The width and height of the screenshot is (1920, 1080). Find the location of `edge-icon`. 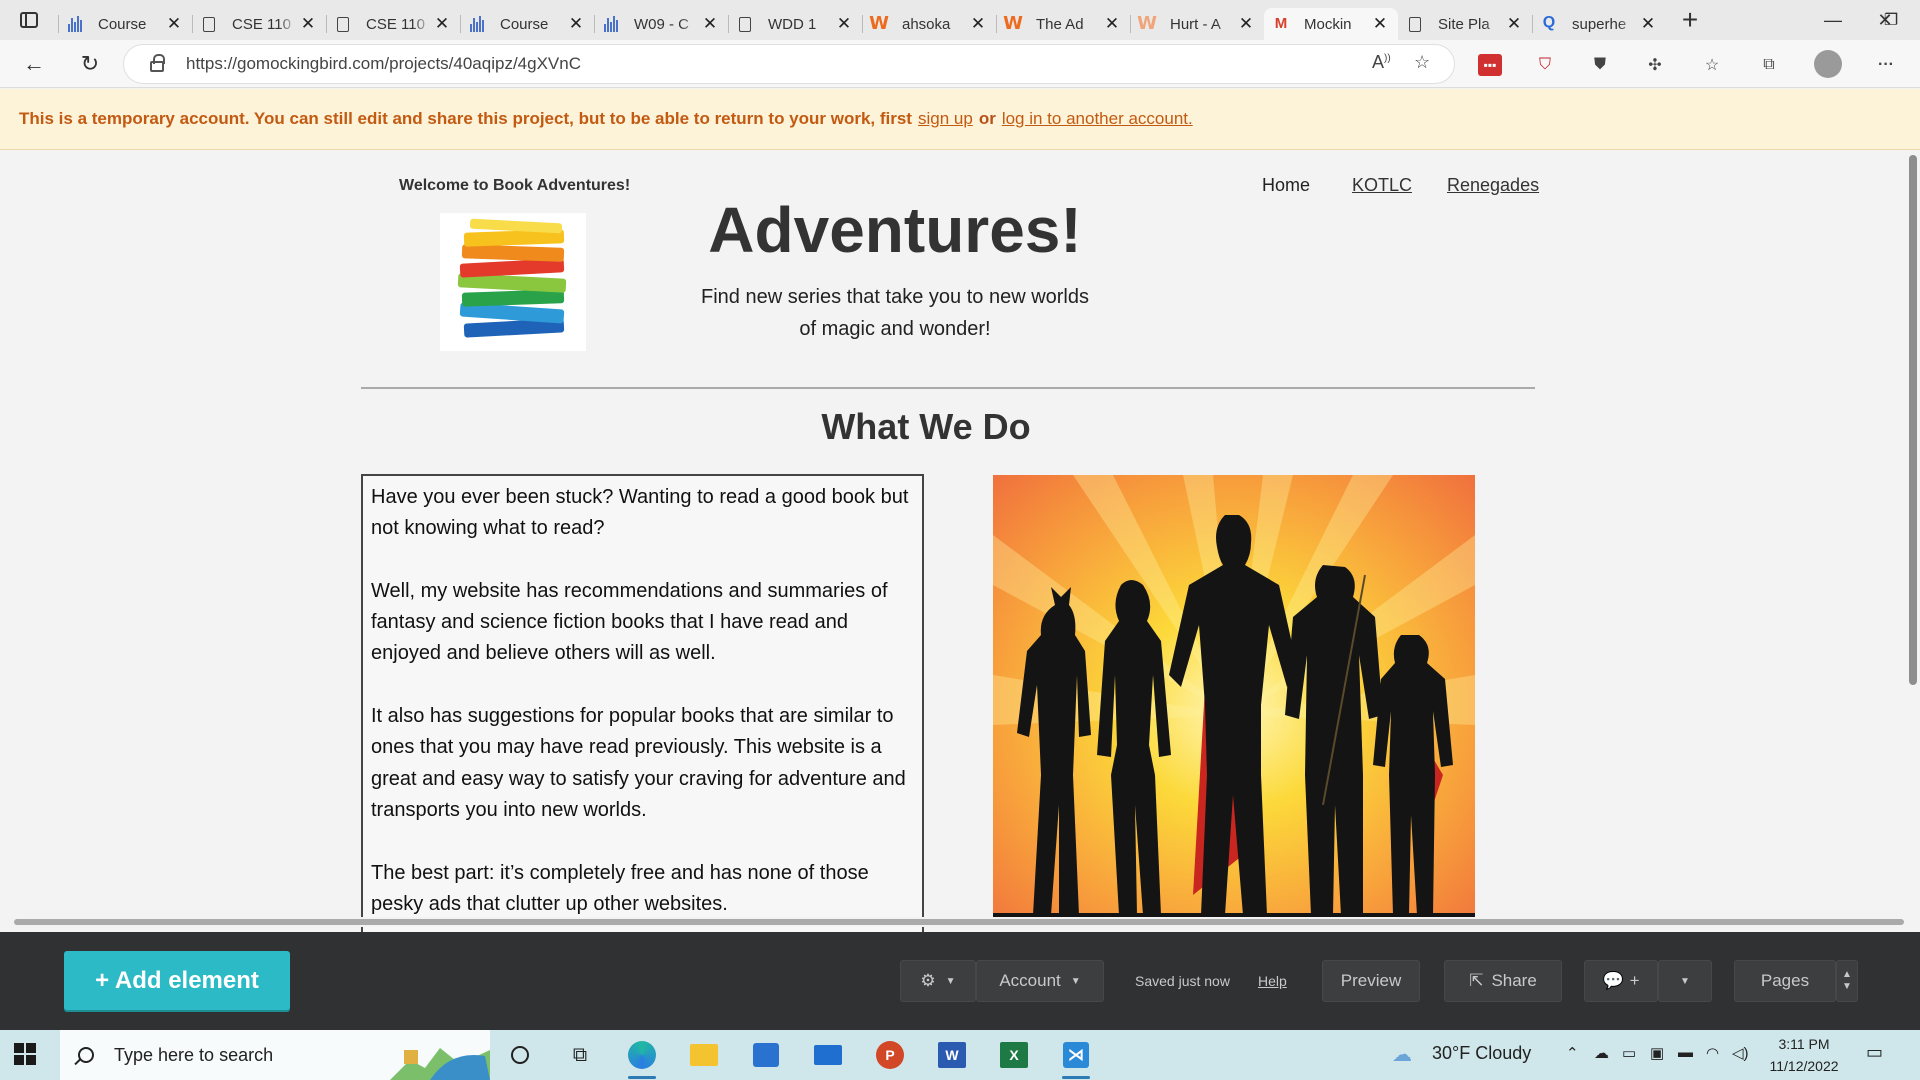

edge-icon is located at coordinates (642, 1059).